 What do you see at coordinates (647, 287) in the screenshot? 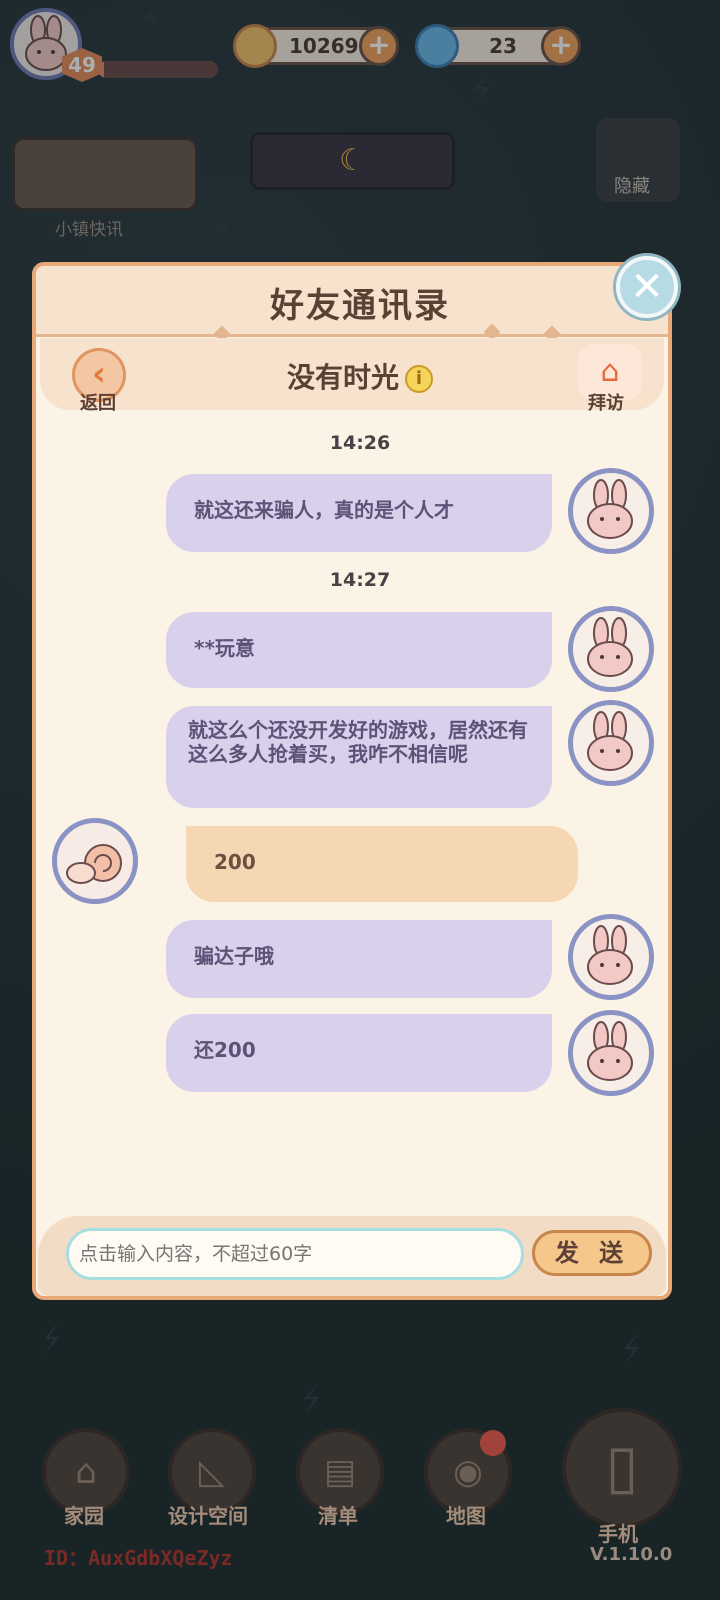
I see `close-button: ✕` at bounding box center [647, 287].